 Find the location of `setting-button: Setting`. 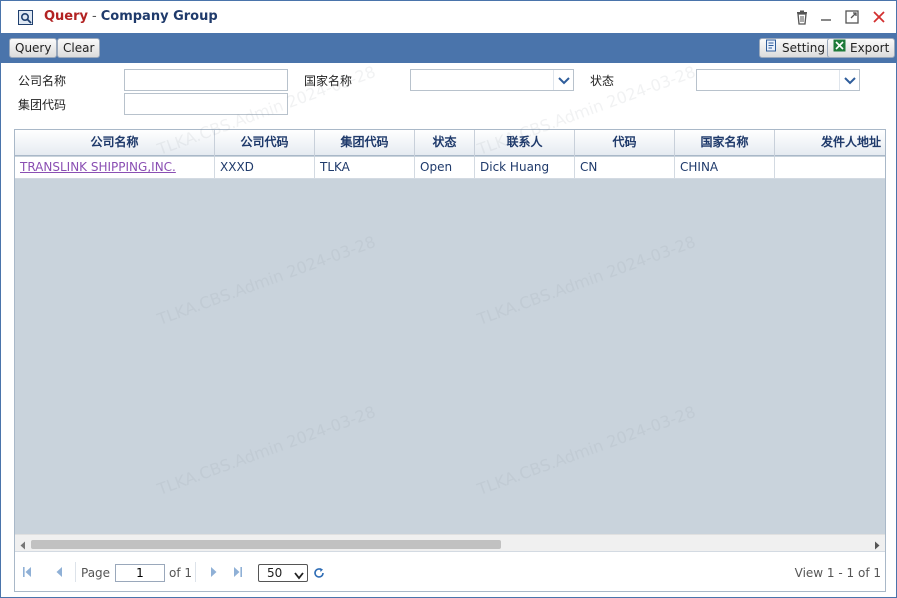

setting-button: Setting is located at coordinates (795, 48).